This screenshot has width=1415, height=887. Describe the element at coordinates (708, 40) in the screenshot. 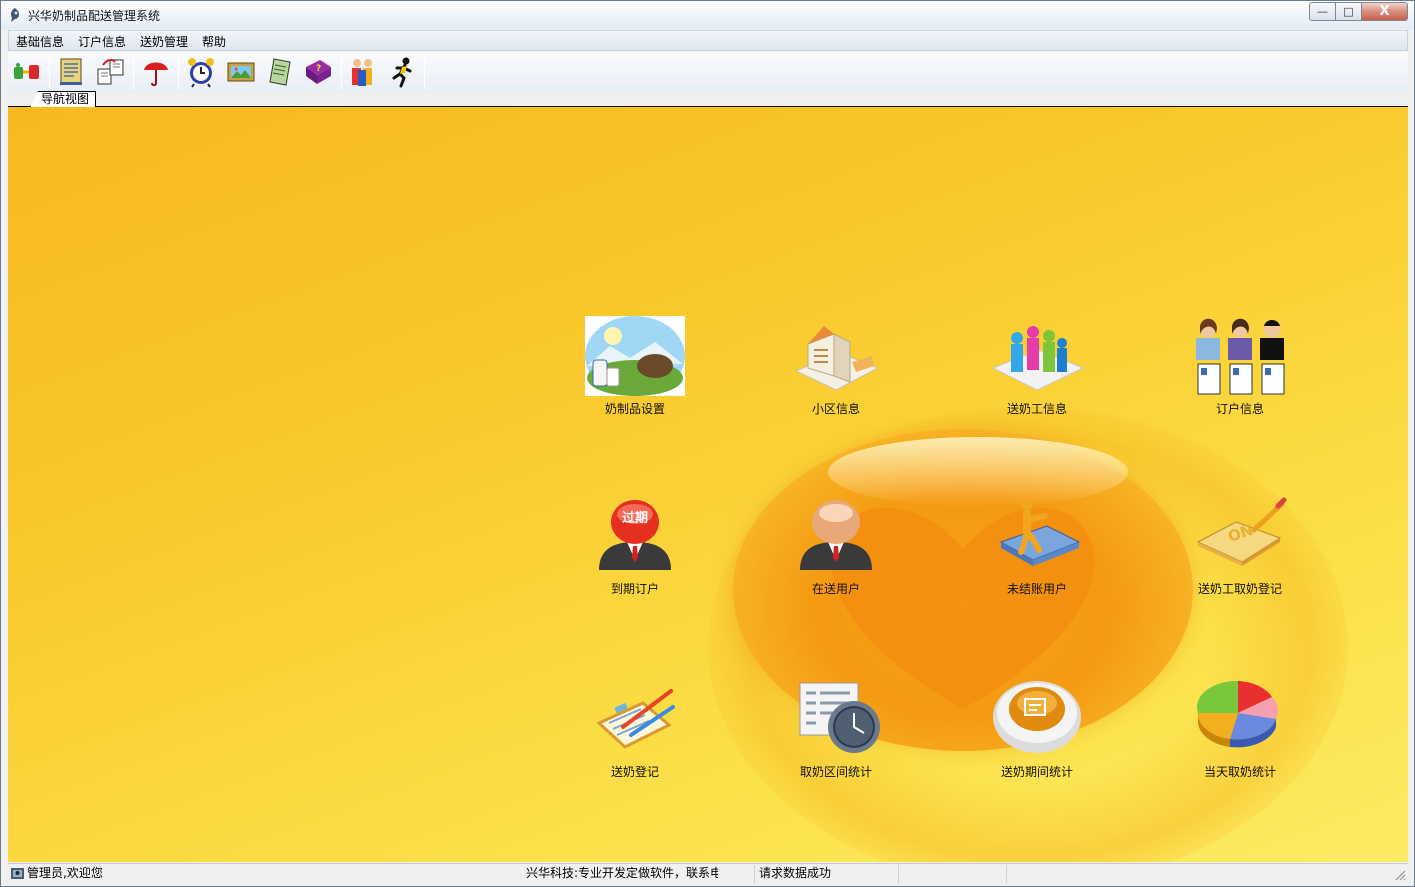

I see `menu-bar: 基础信息 订户信息 送奶管理 帮助` at that location.